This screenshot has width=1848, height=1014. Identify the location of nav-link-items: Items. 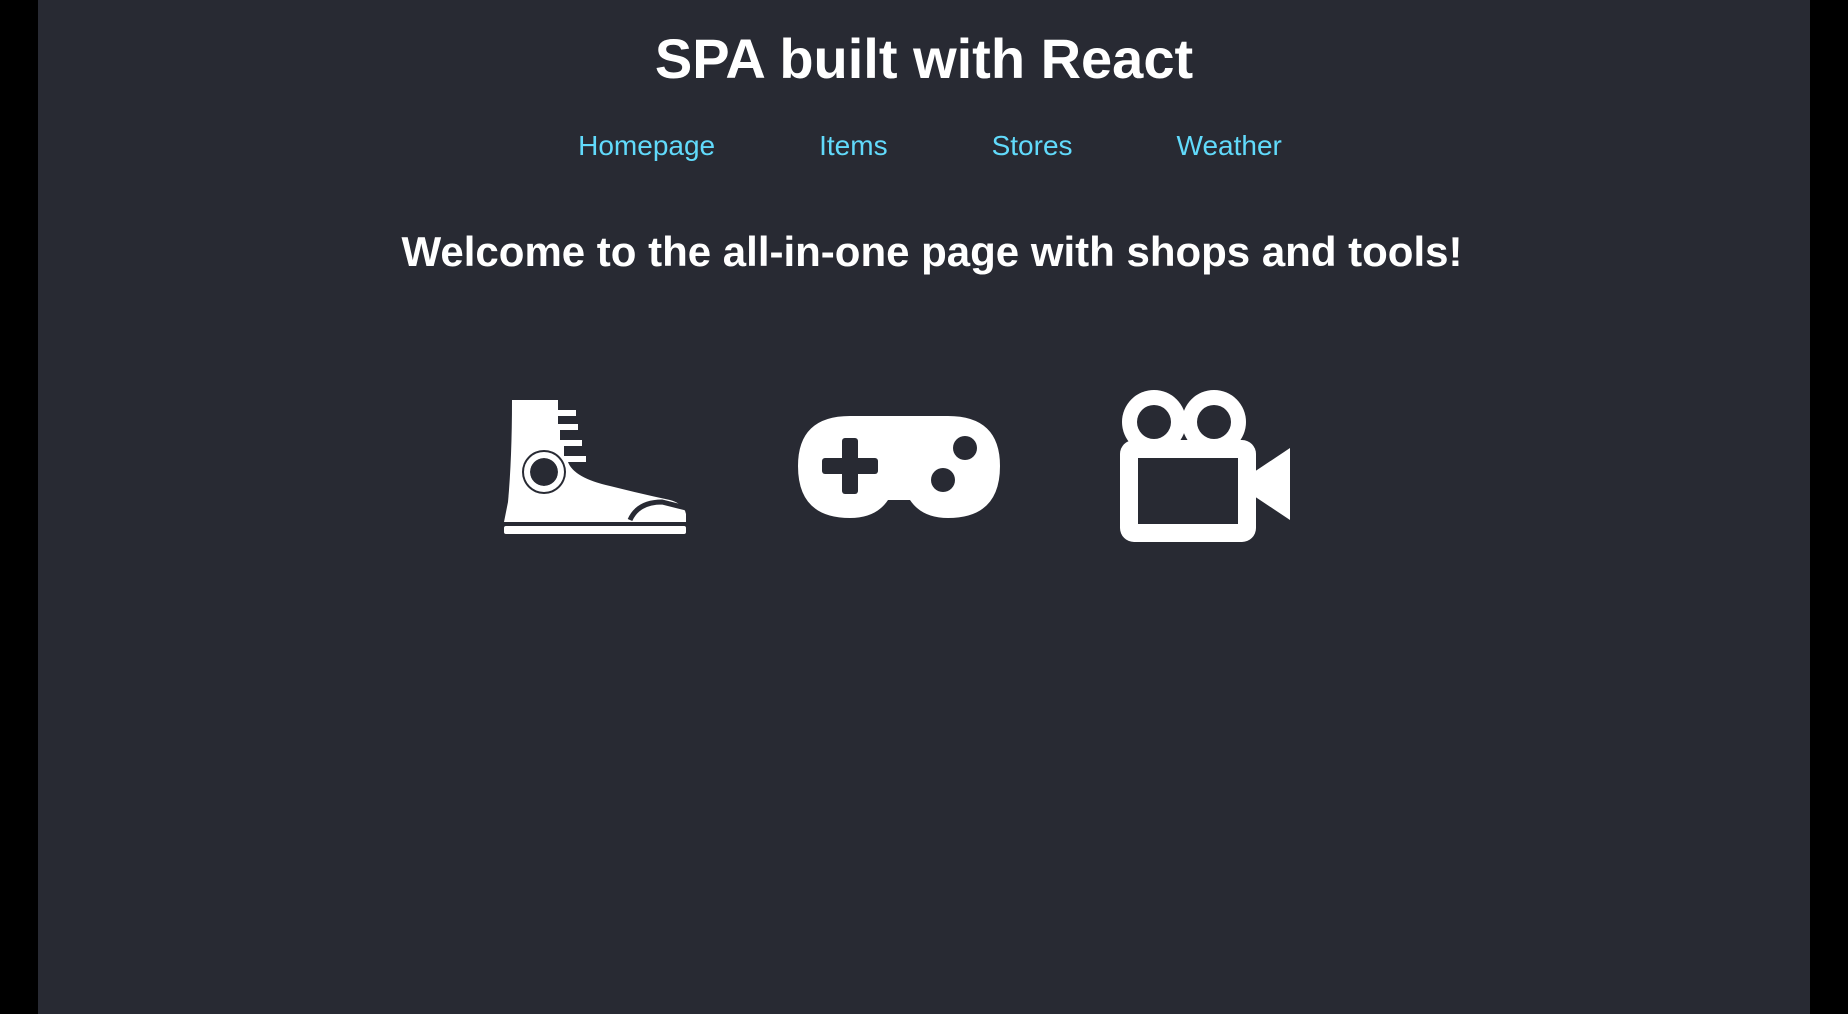
(853, 146).